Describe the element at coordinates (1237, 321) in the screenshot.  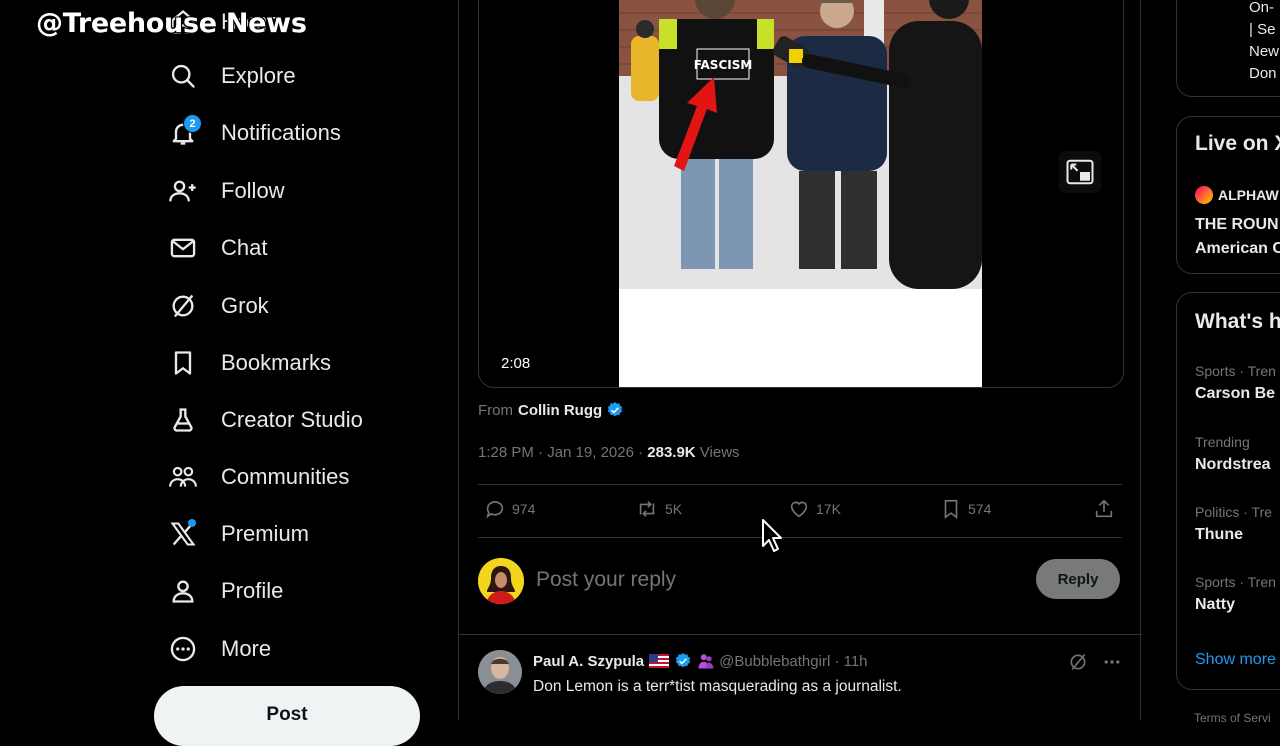
I see `trends-title: What's happening` at that location.